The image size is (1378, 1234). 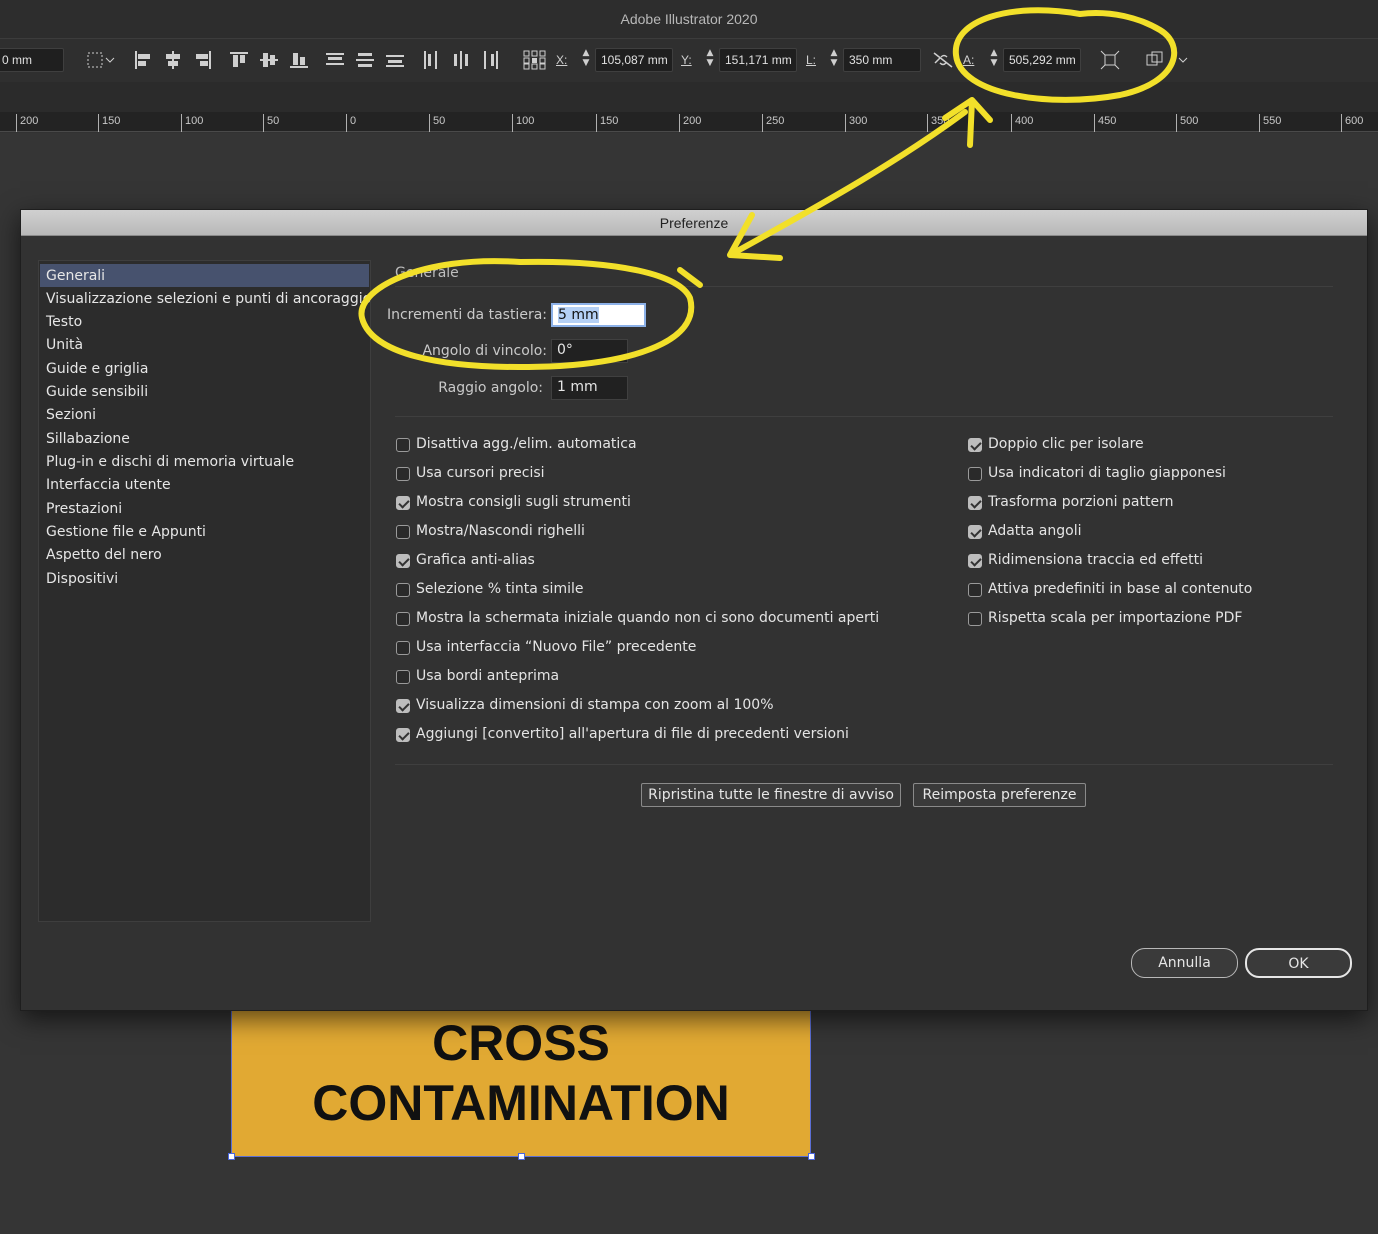 I want to click on ruler-tick-label: 100, so click(x=192, y=123).